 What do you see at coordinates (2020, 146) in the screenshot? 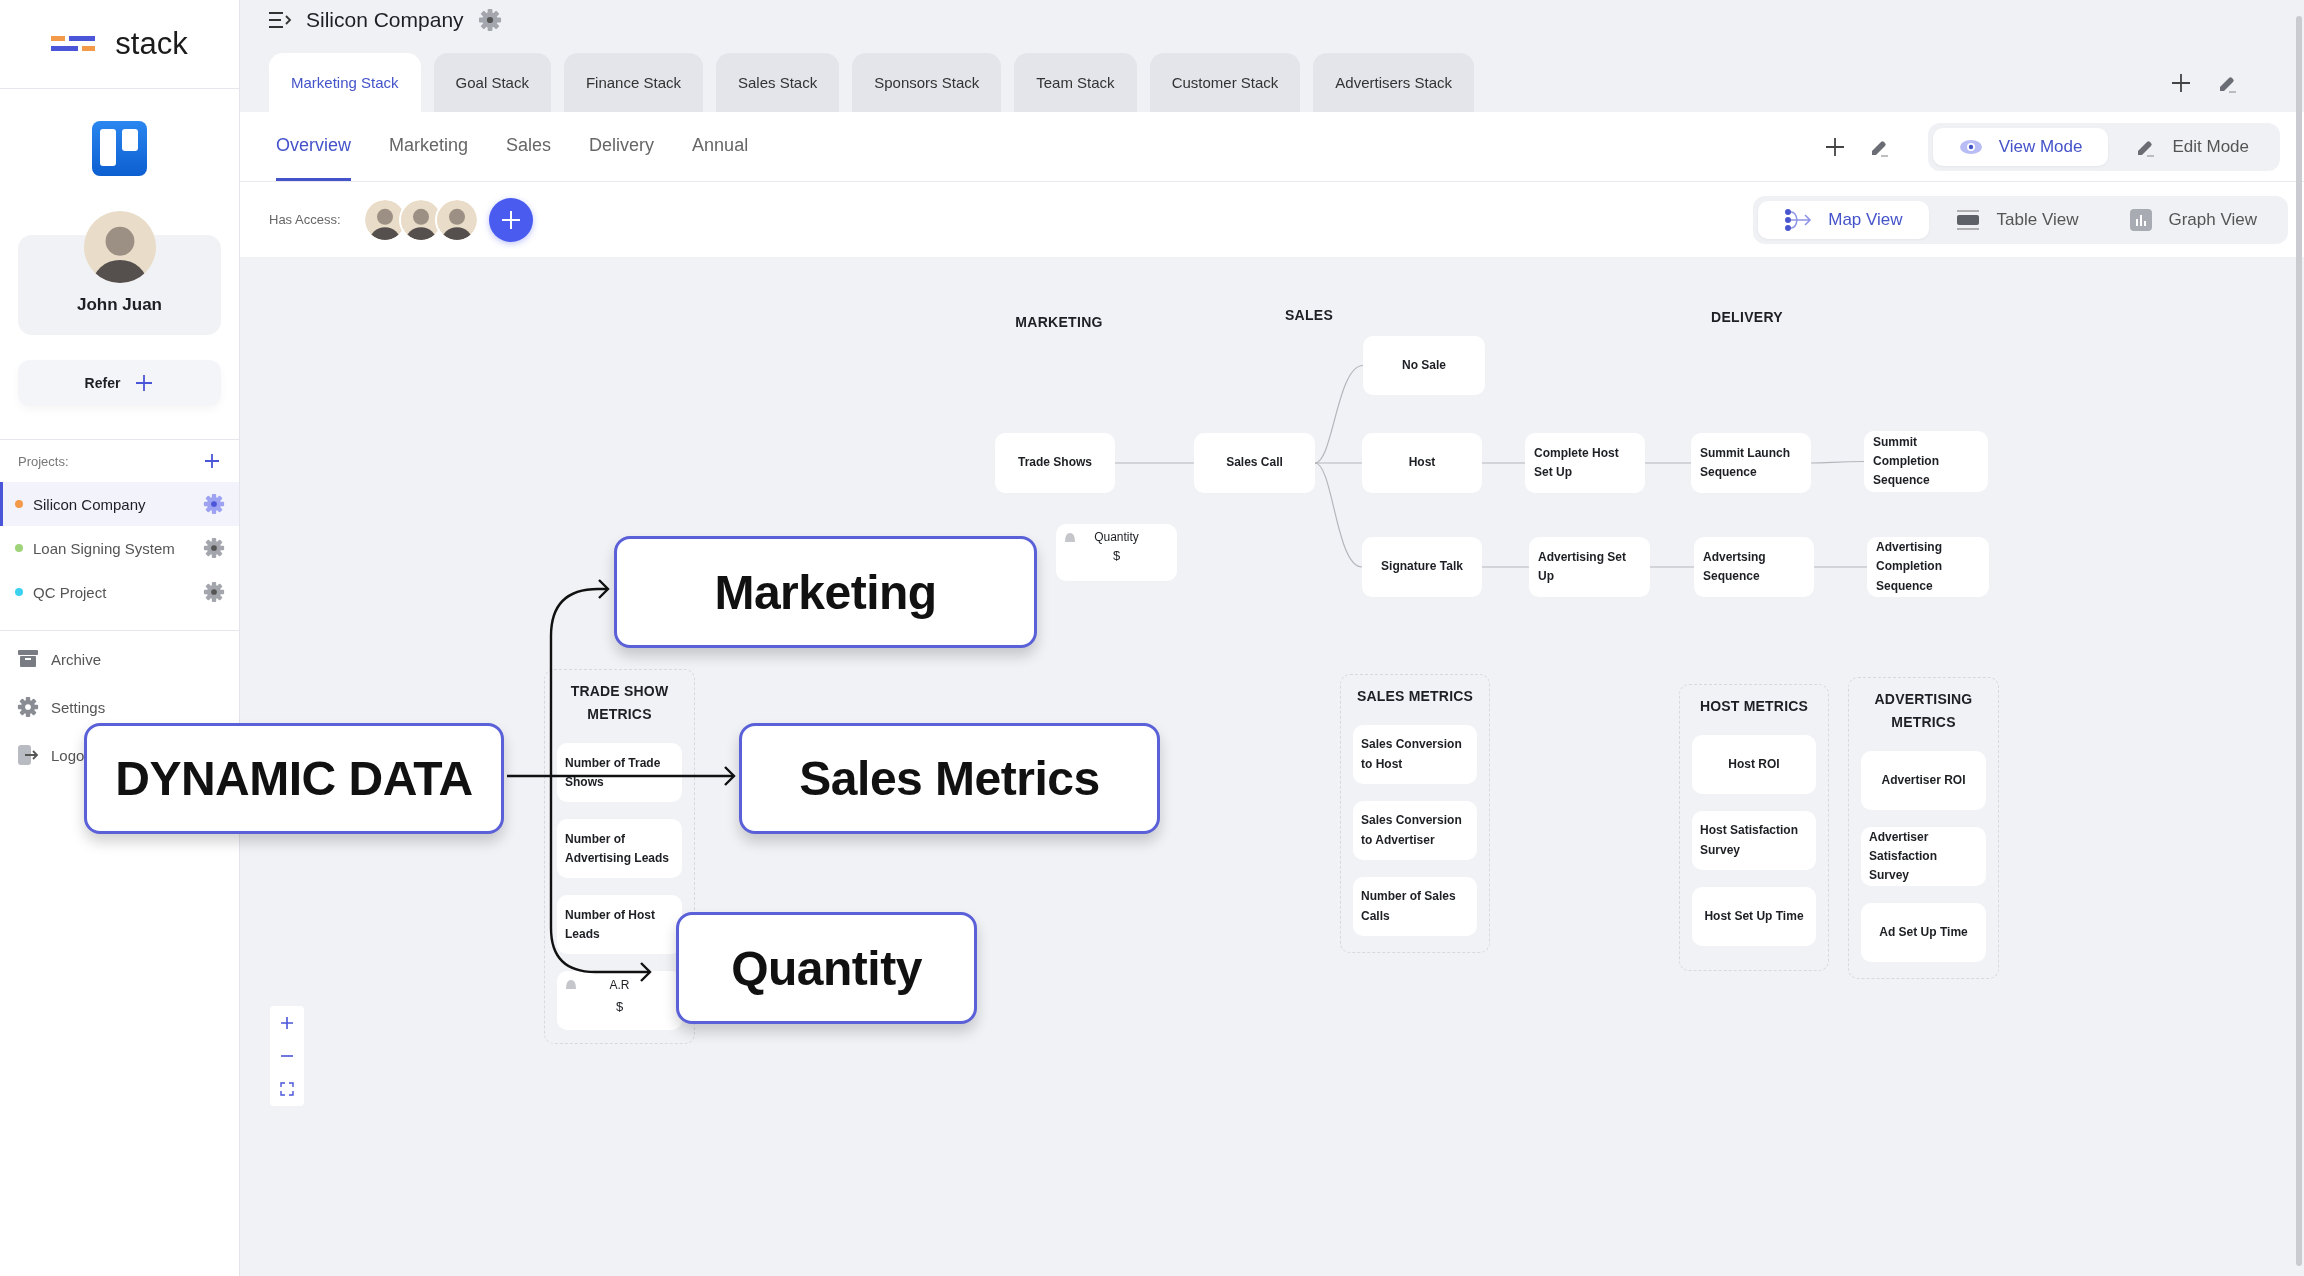
I see `mode-toggle: View Mode` at bounding box center [2020, 146].